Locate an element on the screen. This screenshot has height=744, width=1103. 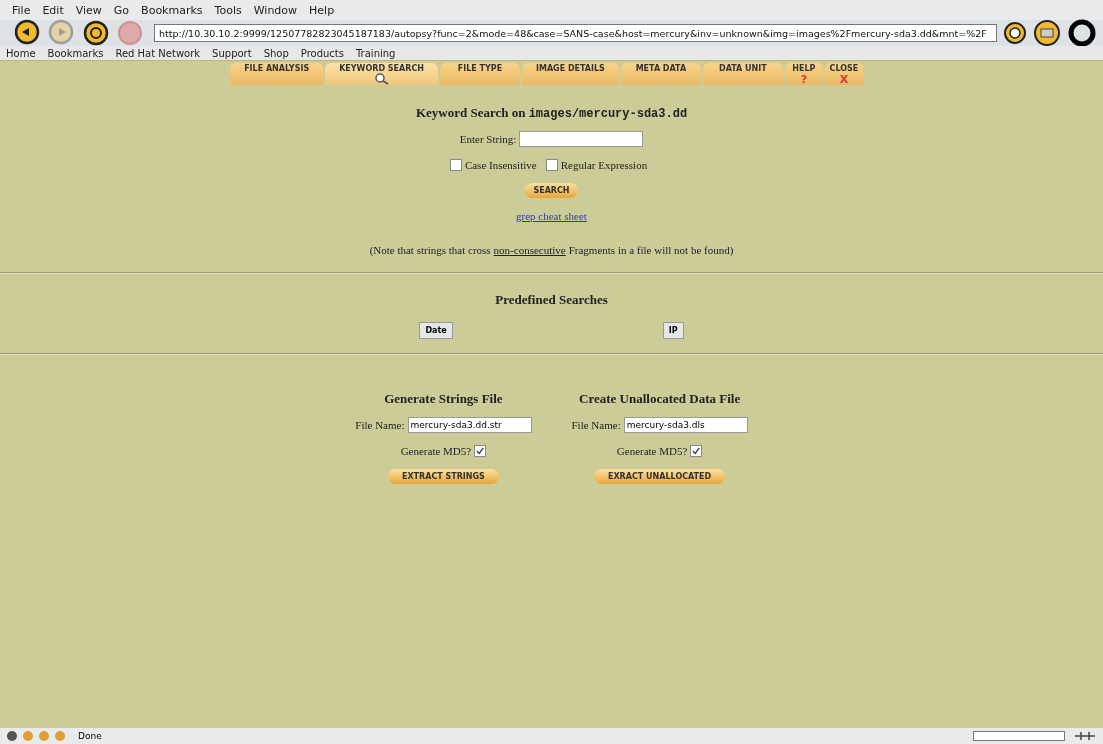
menu-item: File is located at coordinates (21, 10).